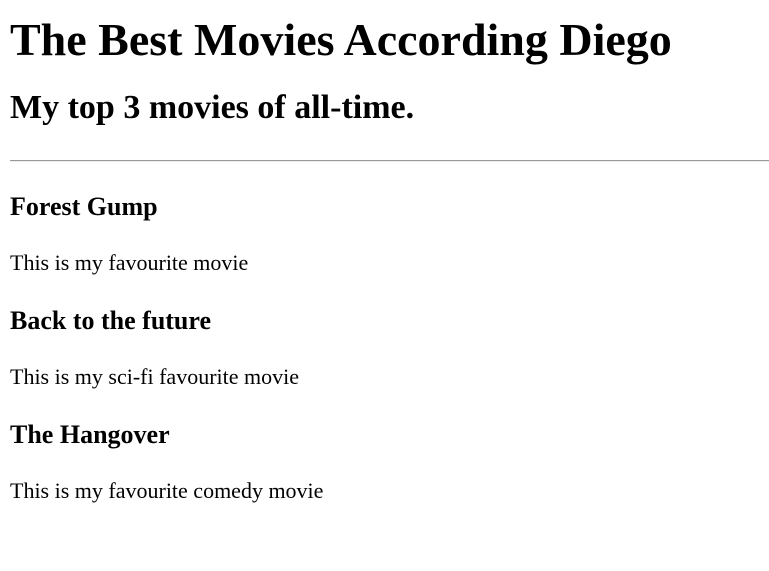 The image size is (769, 571). I want to click on movie-title: Back to the future, so click(111, 320).